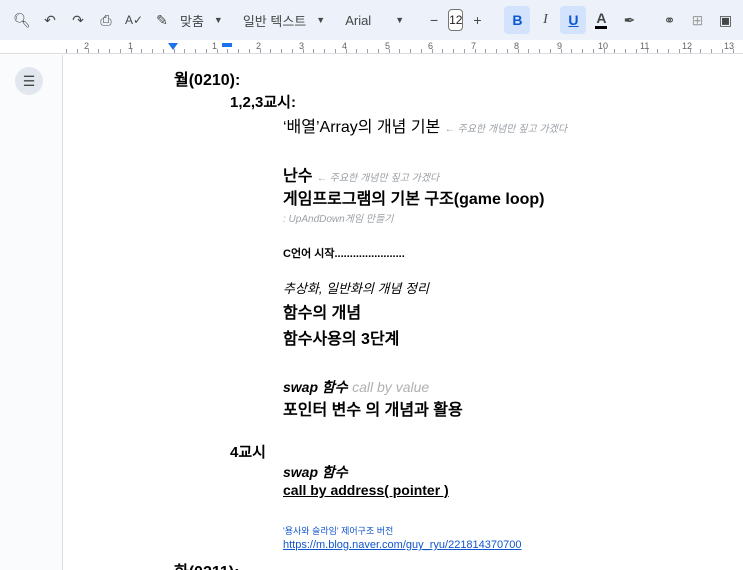  What do you see at coordinates (78, 20) in the screenshot?
I see `redo-icon: ↷` at bounding box center [78, 20].